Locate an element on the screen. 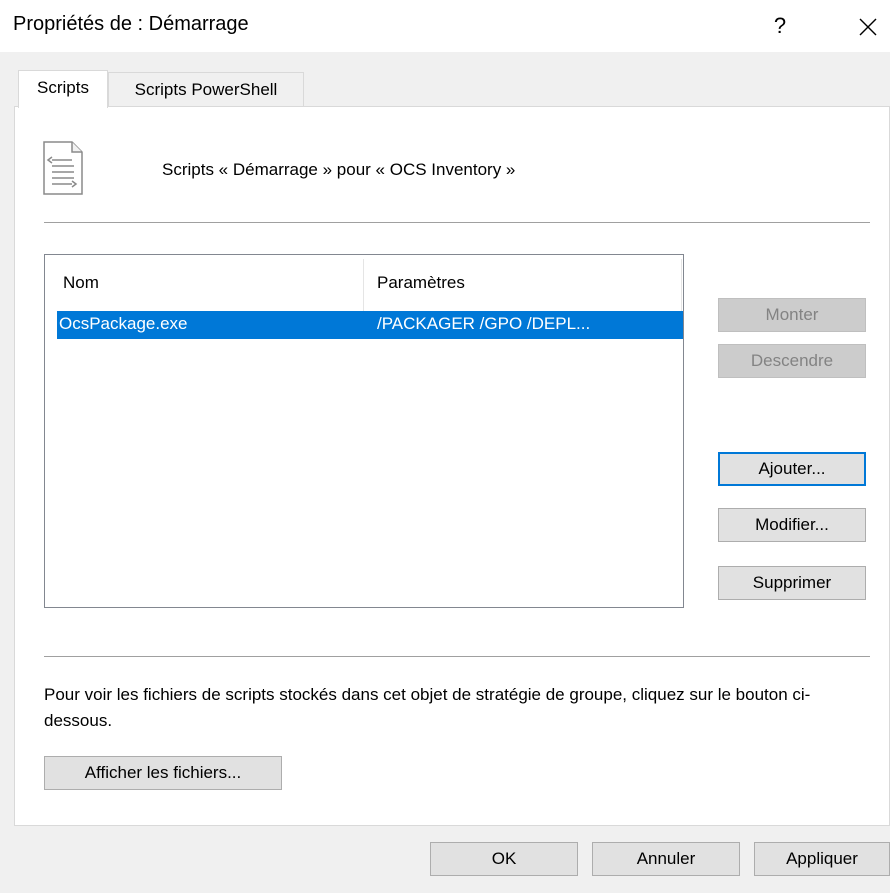  remove-button: Supprimer is located at coordinates (792, 583).